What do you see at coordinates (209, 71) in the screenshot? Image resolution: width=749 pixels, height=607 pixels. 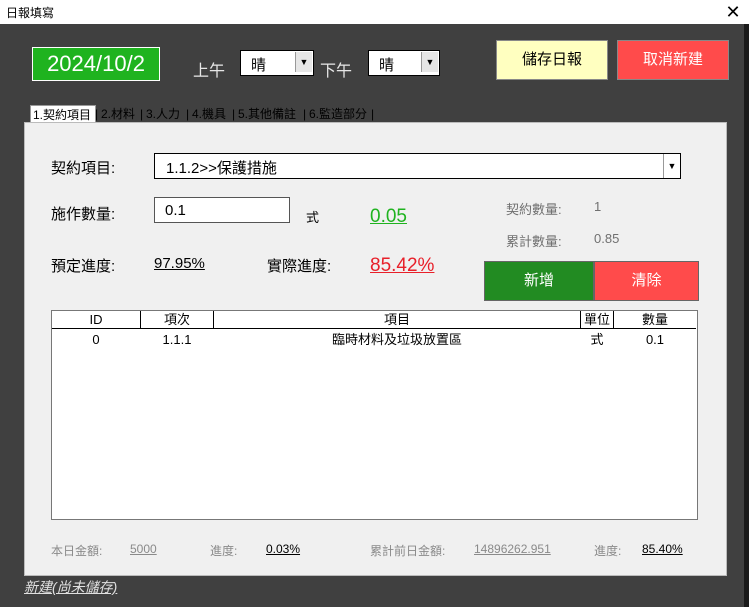 I see `am-label: 上午` at bounding box center [209, 71].